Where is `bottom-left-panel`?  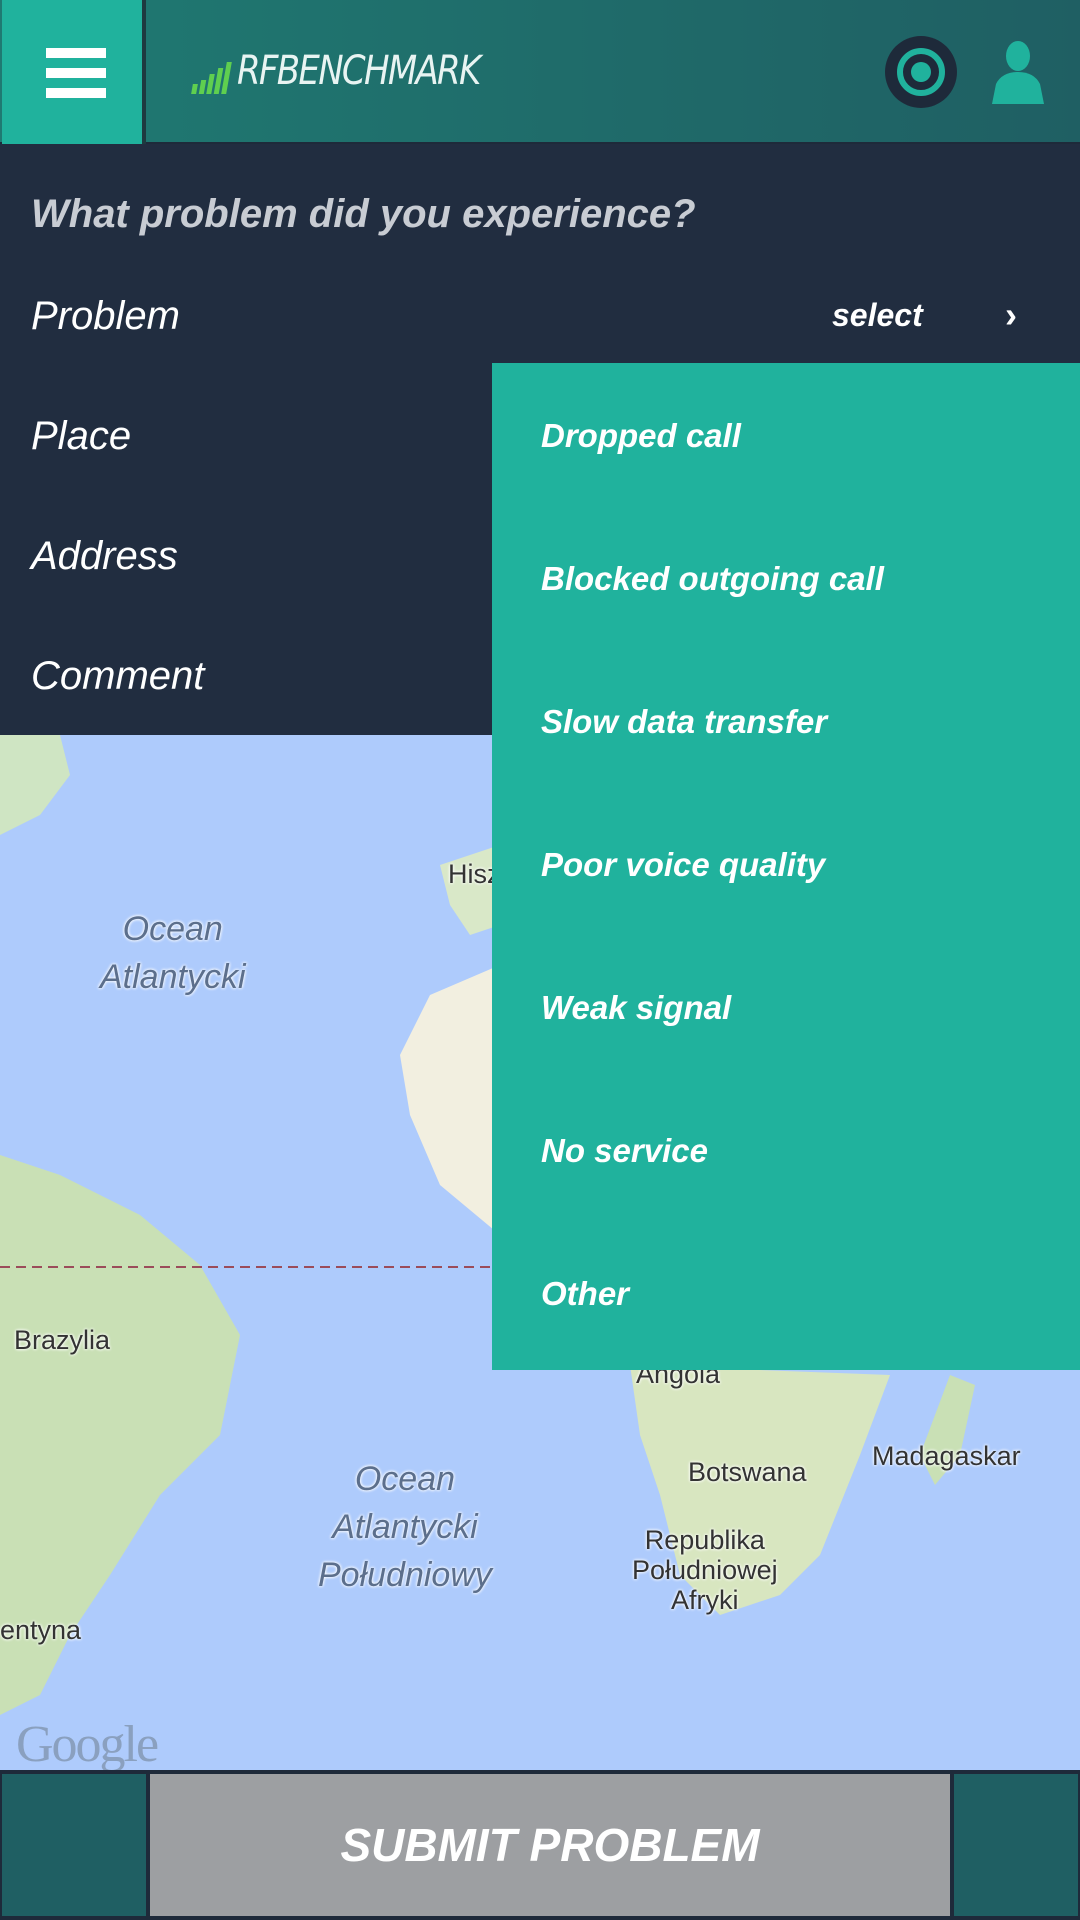 bottom-left-panel is located at coordinates (74, 1845).